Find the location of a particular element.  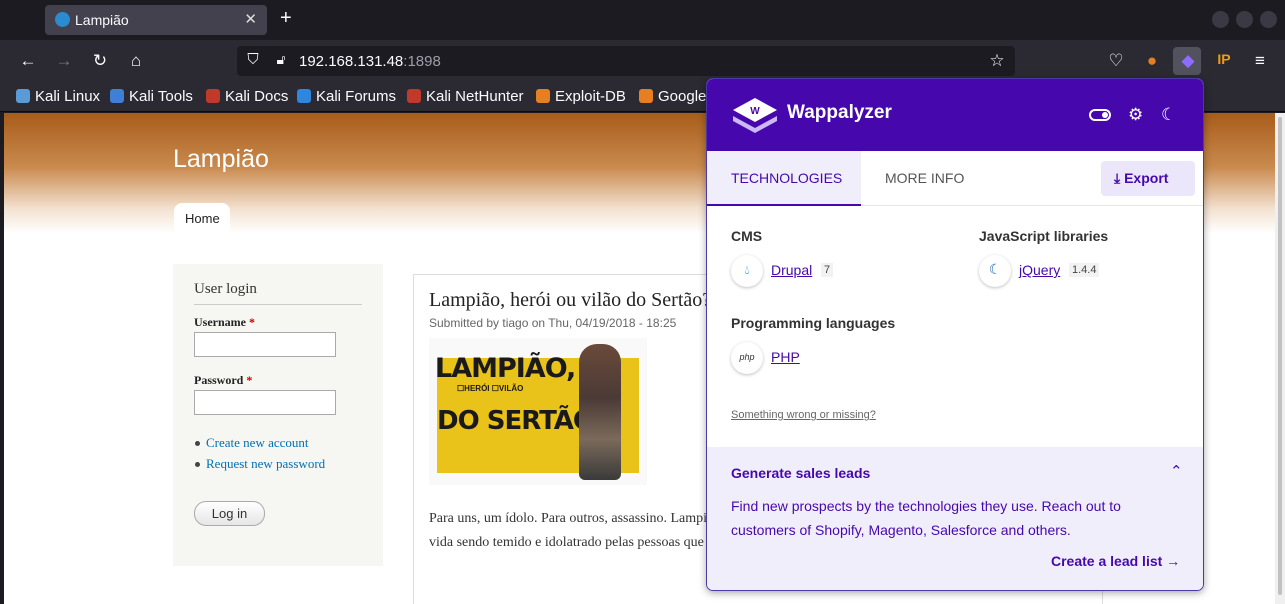

something-wrong-link: Something wrong or missing? is located at coordinates (803, 415).